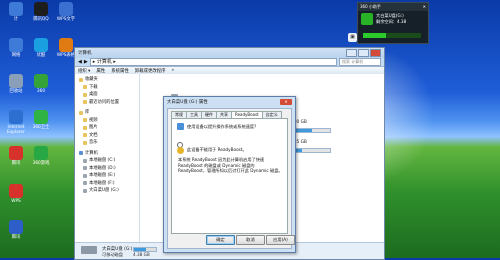 The width and height of the screenshot is (500, 260). What do you see at coordinates (280, 240) in the screenshot?
I see `apply-button: 应用(A)` at bounding box center [280, 240].